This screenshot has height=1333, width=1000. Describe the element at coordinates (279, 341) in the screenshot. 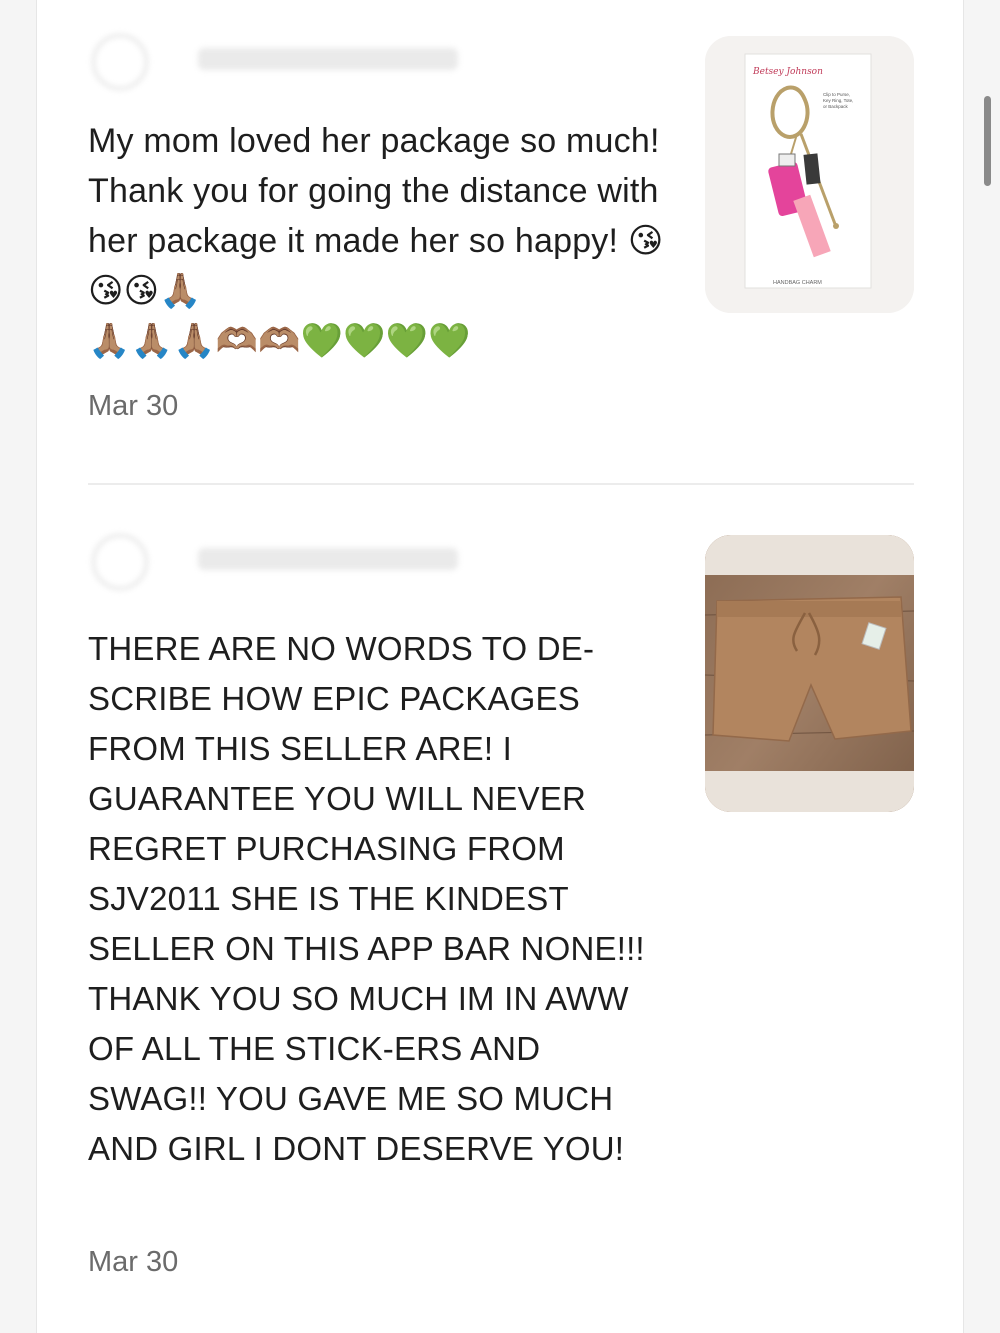

I see `emoji-line: 🙏🏽🙏🏽🙏🏽🫶🏽🫶🏽💚💚💚💚` at that location.